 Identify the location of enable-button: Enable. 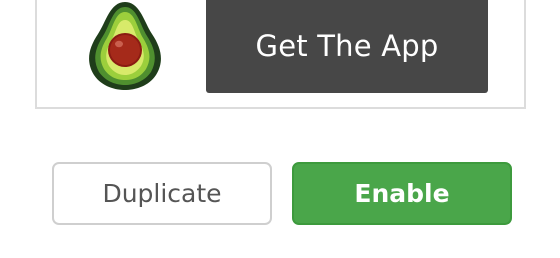
(402, 193).